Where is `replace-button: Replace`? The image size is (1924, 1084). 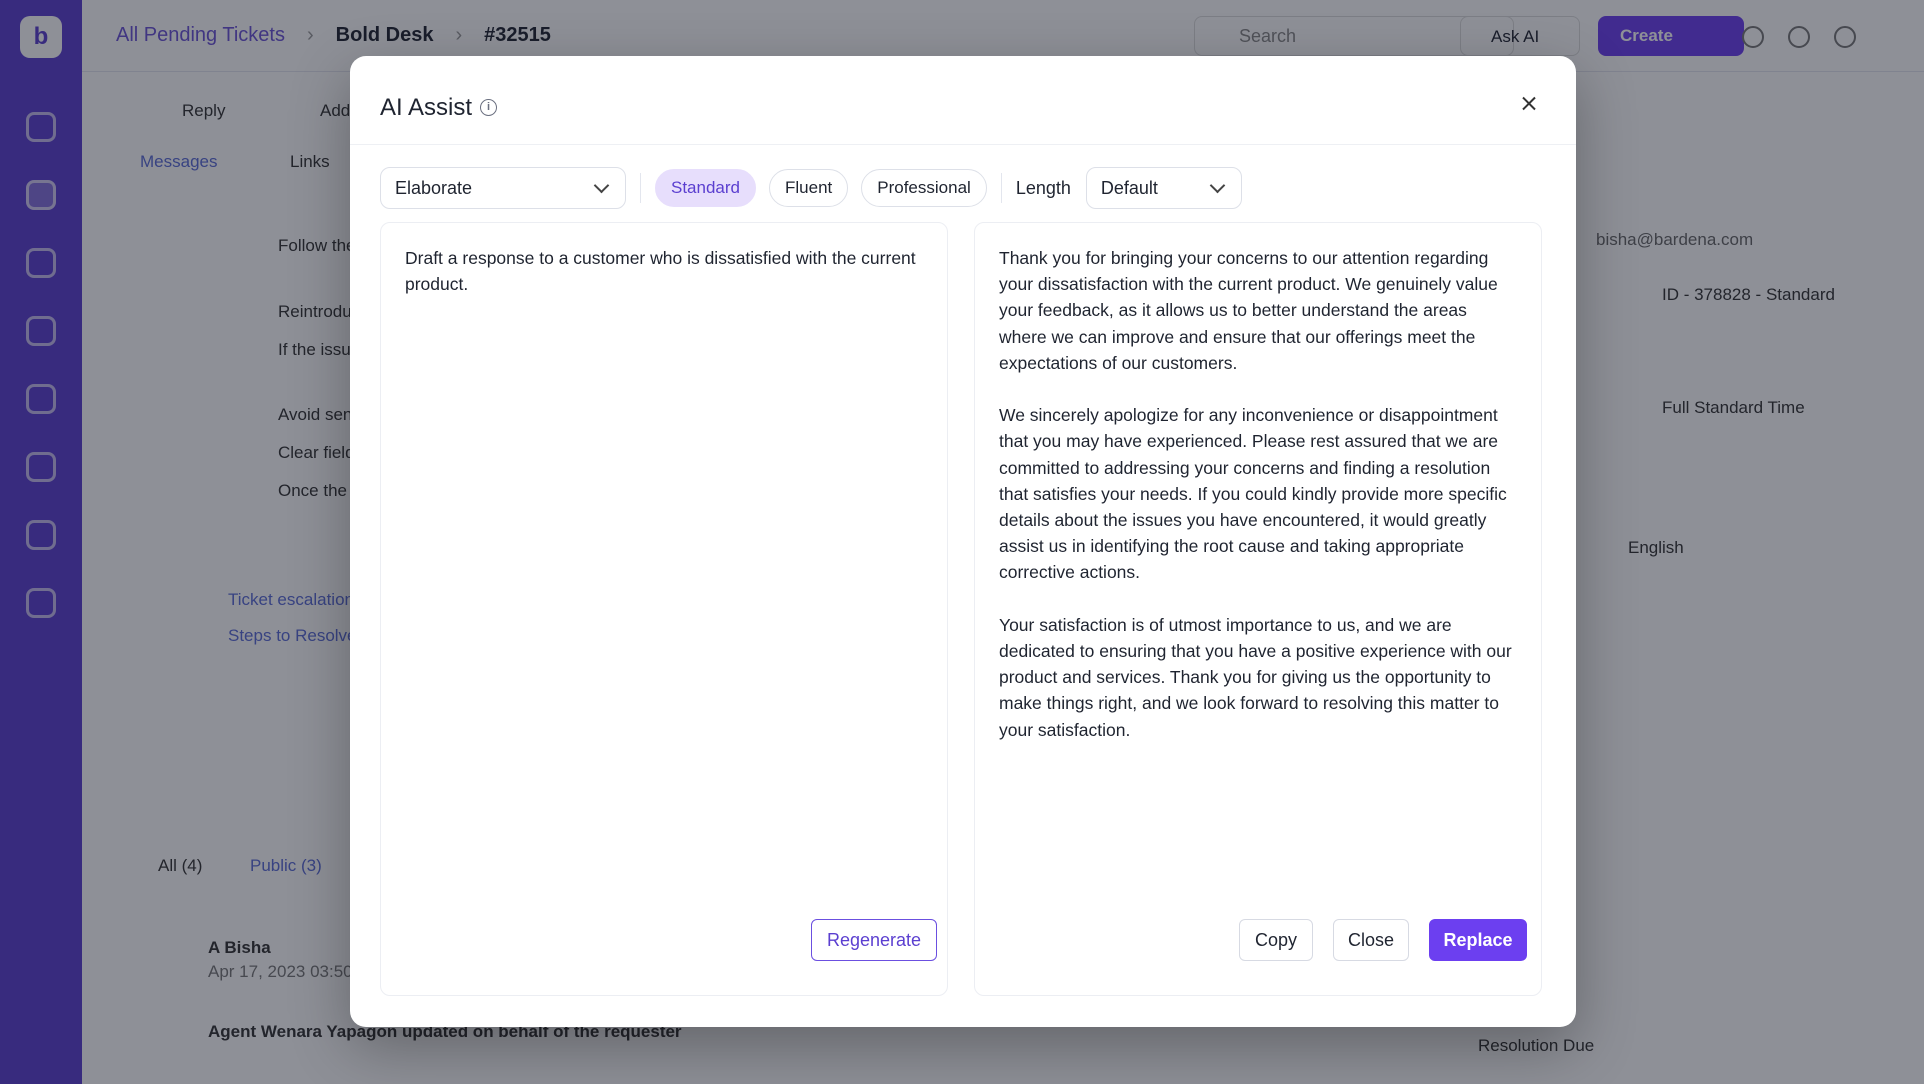 replace-button: Replace is located at coordinates (1478, 940).